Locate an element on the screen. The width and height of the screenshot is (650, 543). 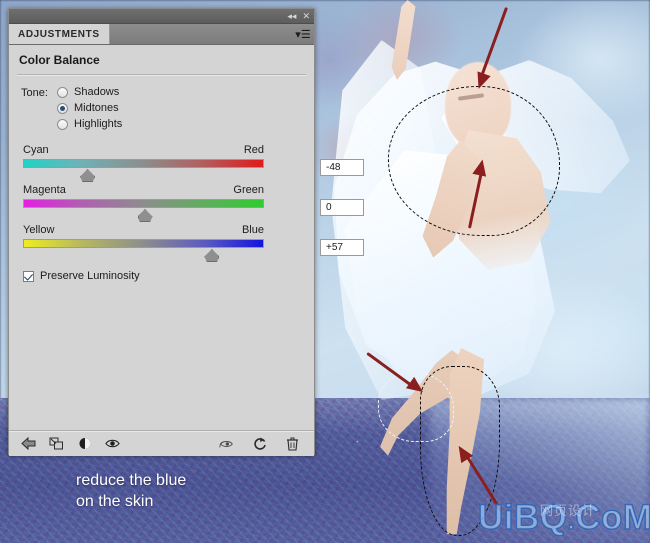
radio-shadows-label: Shadows is located at coordinates (97, 92).